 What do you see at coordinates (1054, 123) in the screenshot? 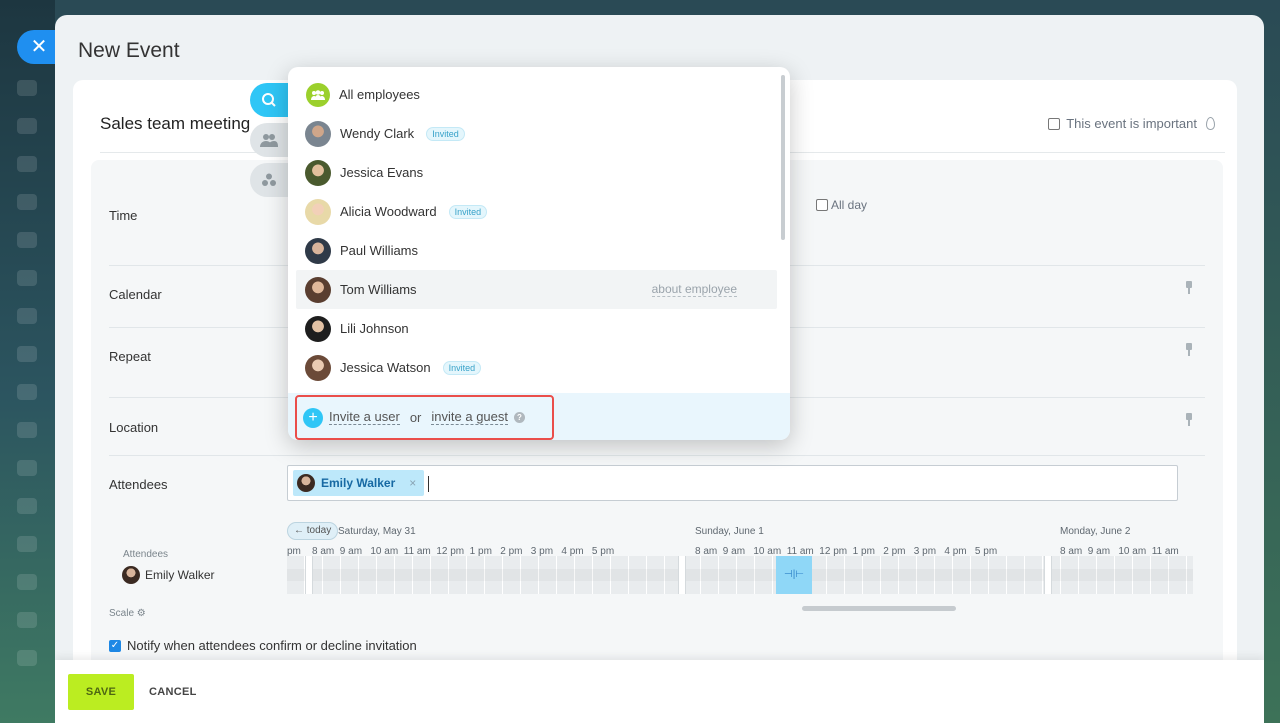
I see `important-checkbox` at bounding box center [1054, 123].